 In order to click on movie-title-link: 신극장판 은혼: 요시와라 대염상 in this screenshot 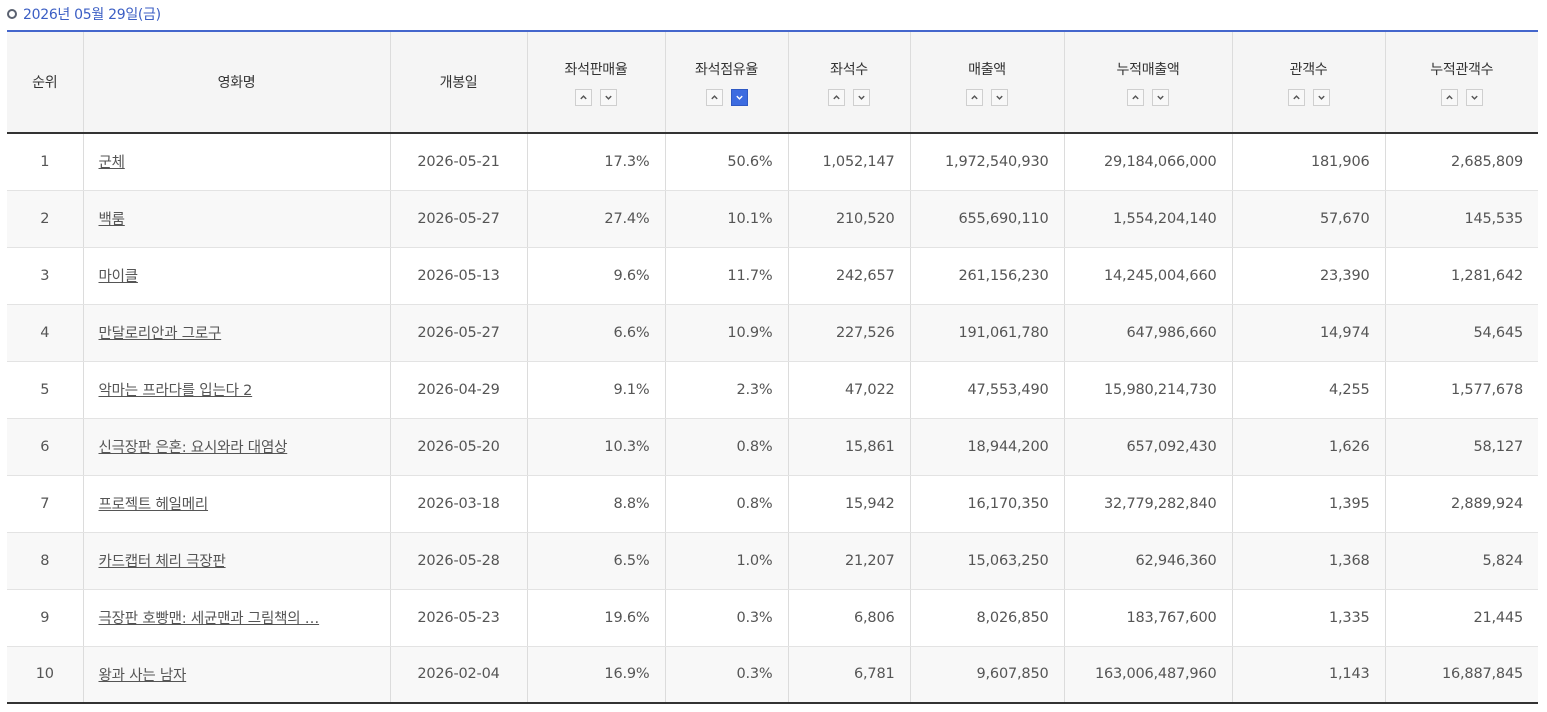, I will do `click(193, 448)`.